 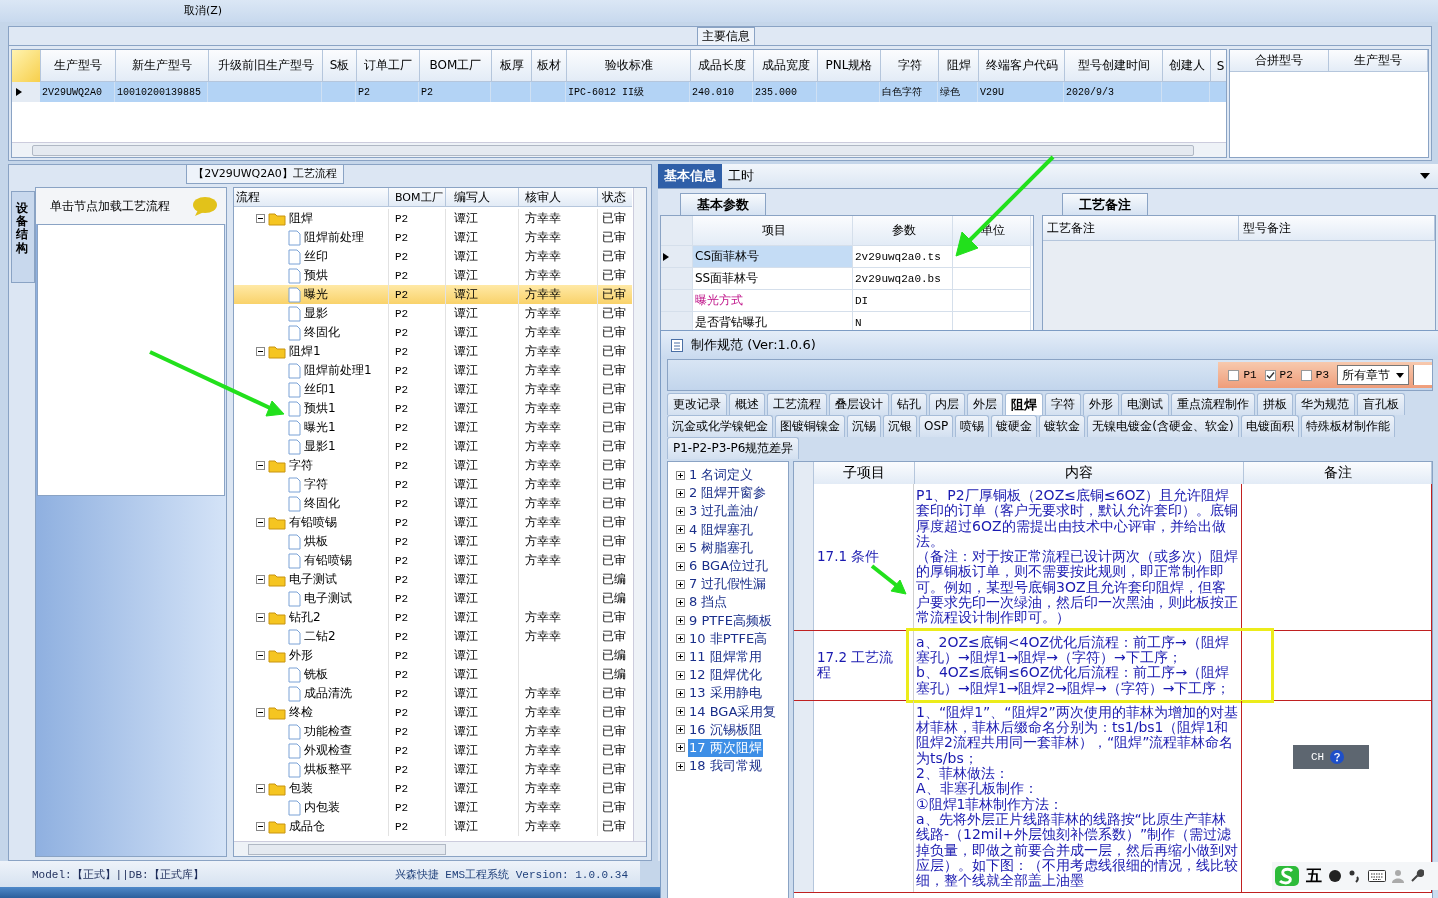 What do you see at coordinates (1325, 404) in the screenshot?
I see `tab: 华为规范` at bounding box center [1325, 404].